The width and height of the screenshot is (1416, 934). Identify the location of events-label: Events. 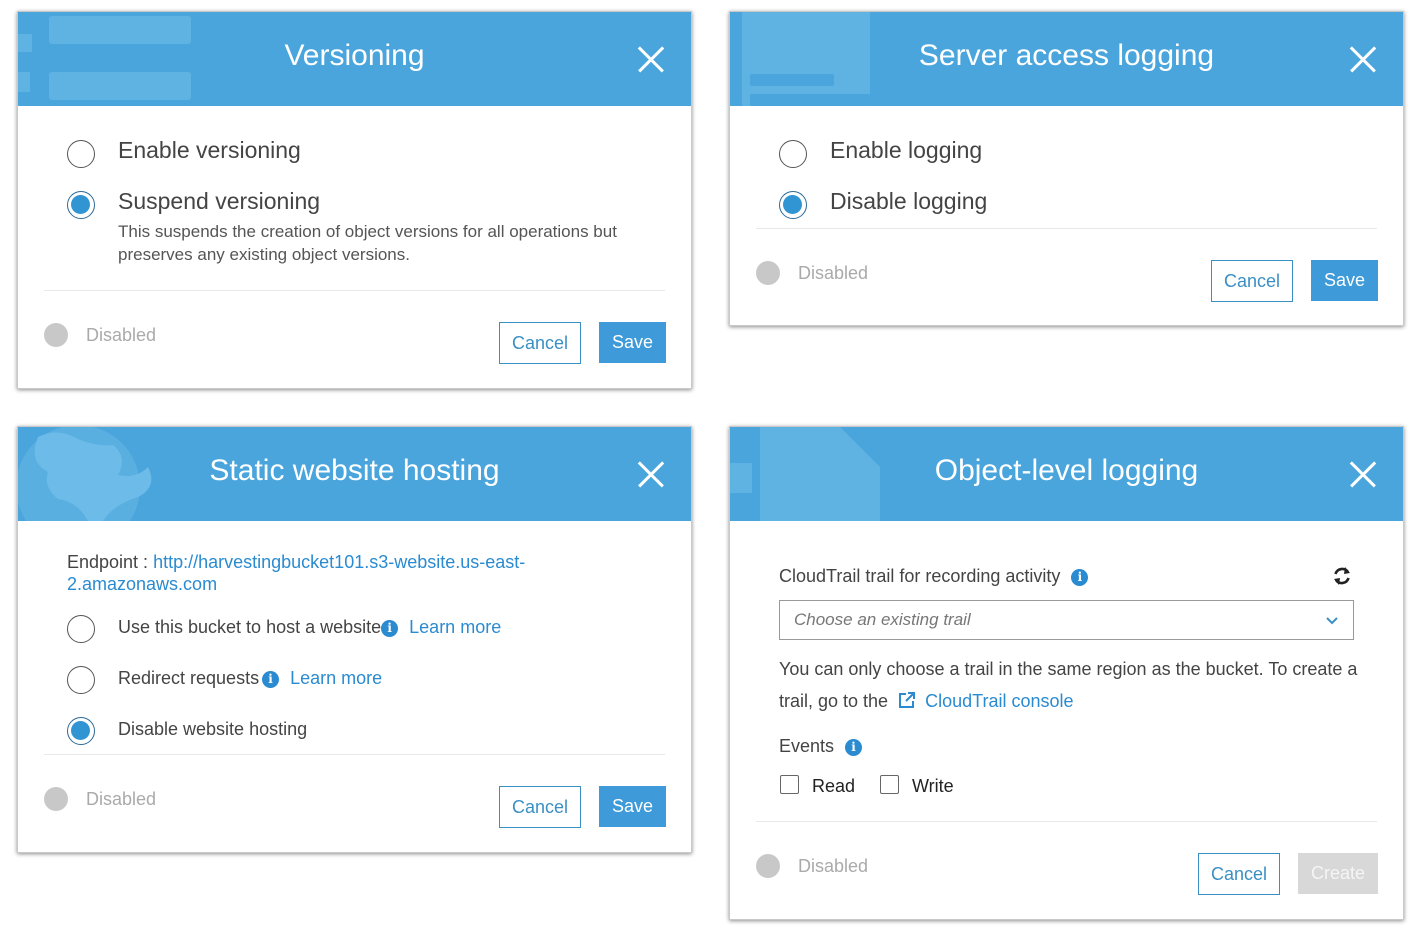
(807, 746).